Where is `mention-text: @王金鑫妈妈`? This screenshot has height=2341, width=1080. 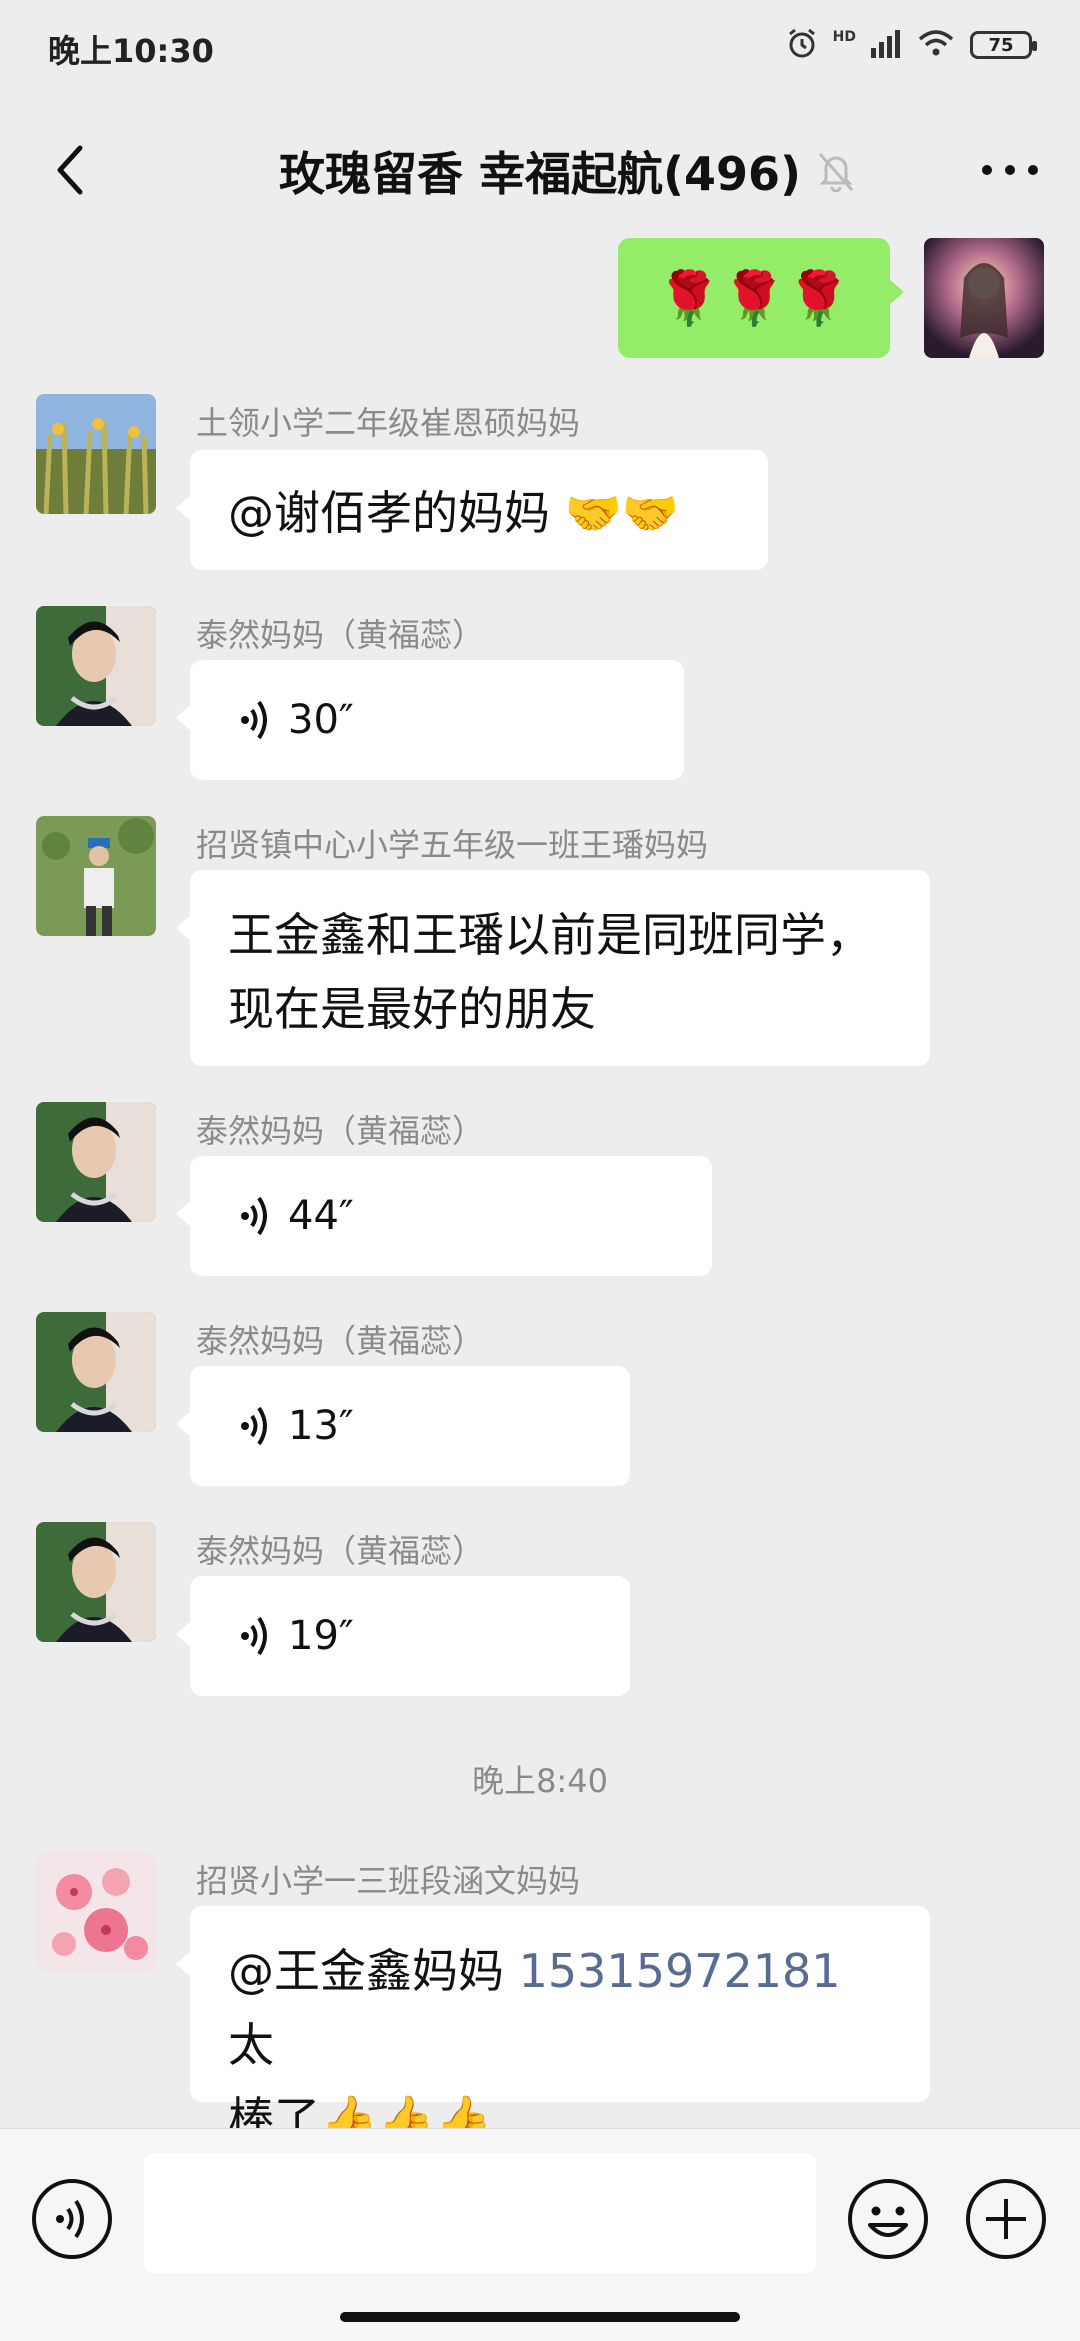 mention-text: @王金鑫妈妈 is located at coordinates (373, 1971).